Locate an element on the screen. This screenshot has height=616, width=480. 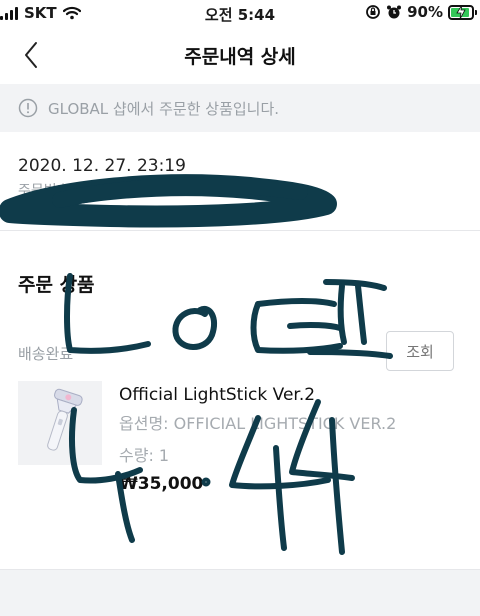
status-bar-right: 90% is located at coordinates (421, 12).